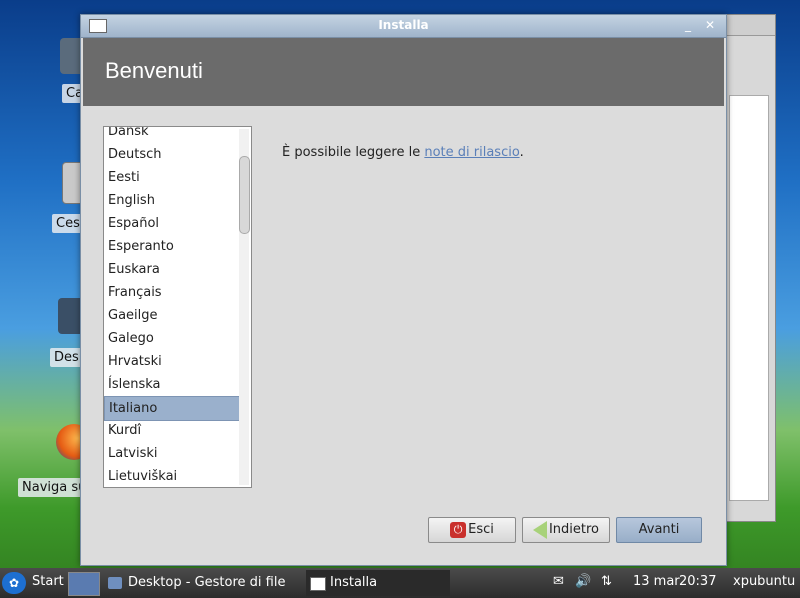  I want to click on language-item: Esperanto, so click(172, 246).